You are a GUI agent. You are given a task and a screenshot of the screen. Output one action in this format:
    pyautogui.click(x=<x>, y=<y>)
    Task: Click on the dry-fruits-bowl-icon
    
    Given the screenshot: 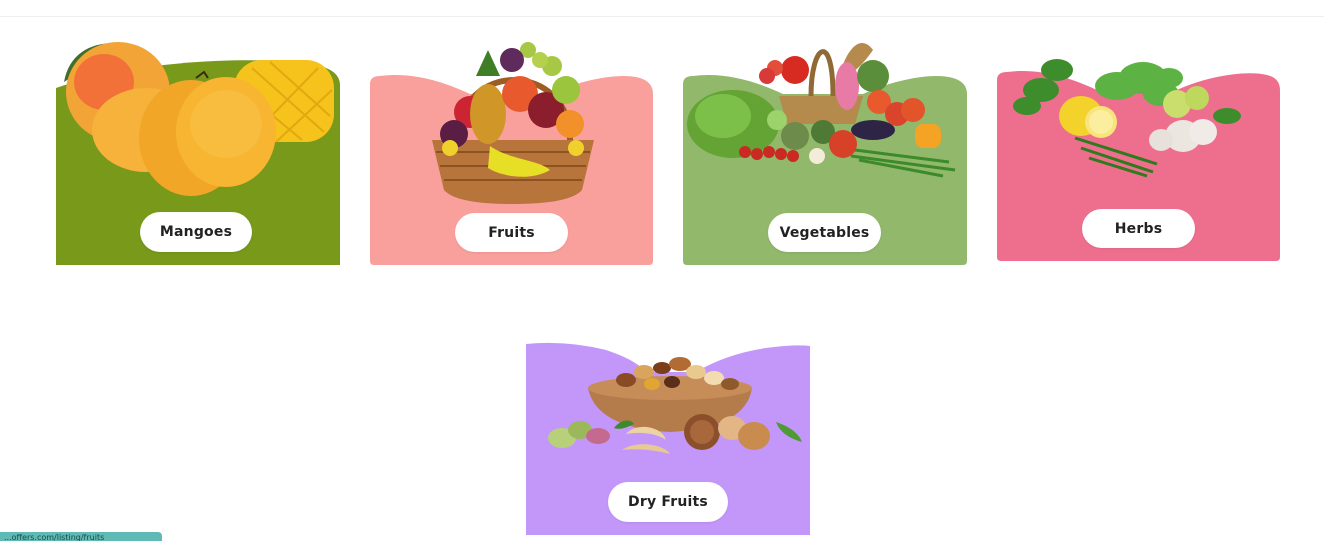 What is the action you would take?
    pyautogui.click(x=675, y=405)
    